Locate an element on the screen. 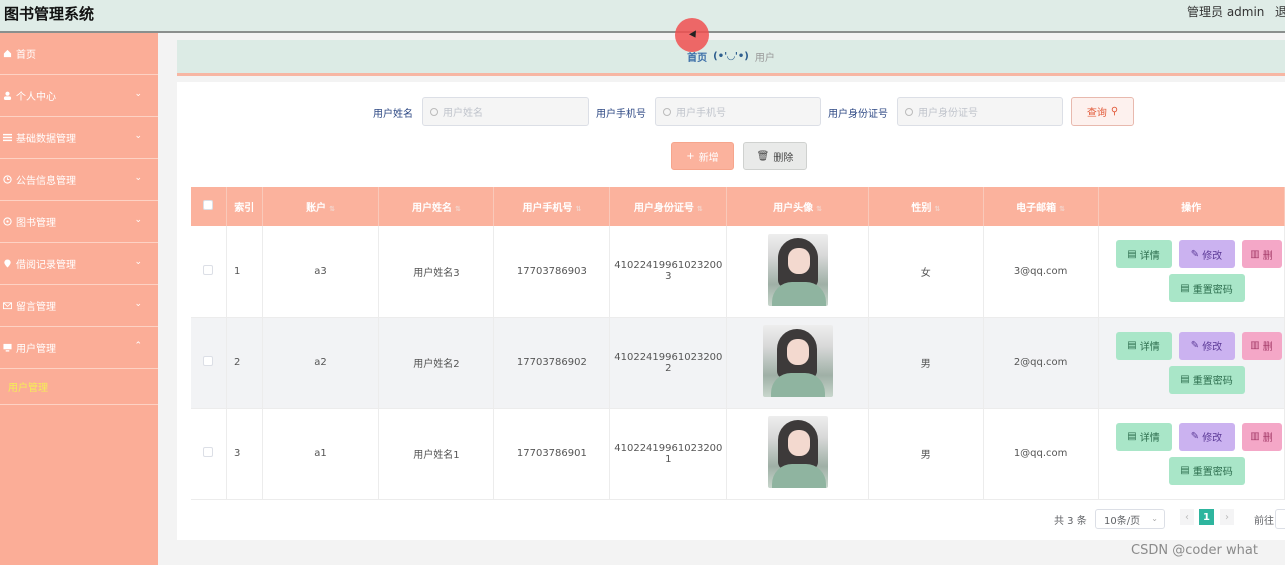 The height and width of the screenshot is (565, 1285). add-button: + 新增 is located at coordinates (702, 156).